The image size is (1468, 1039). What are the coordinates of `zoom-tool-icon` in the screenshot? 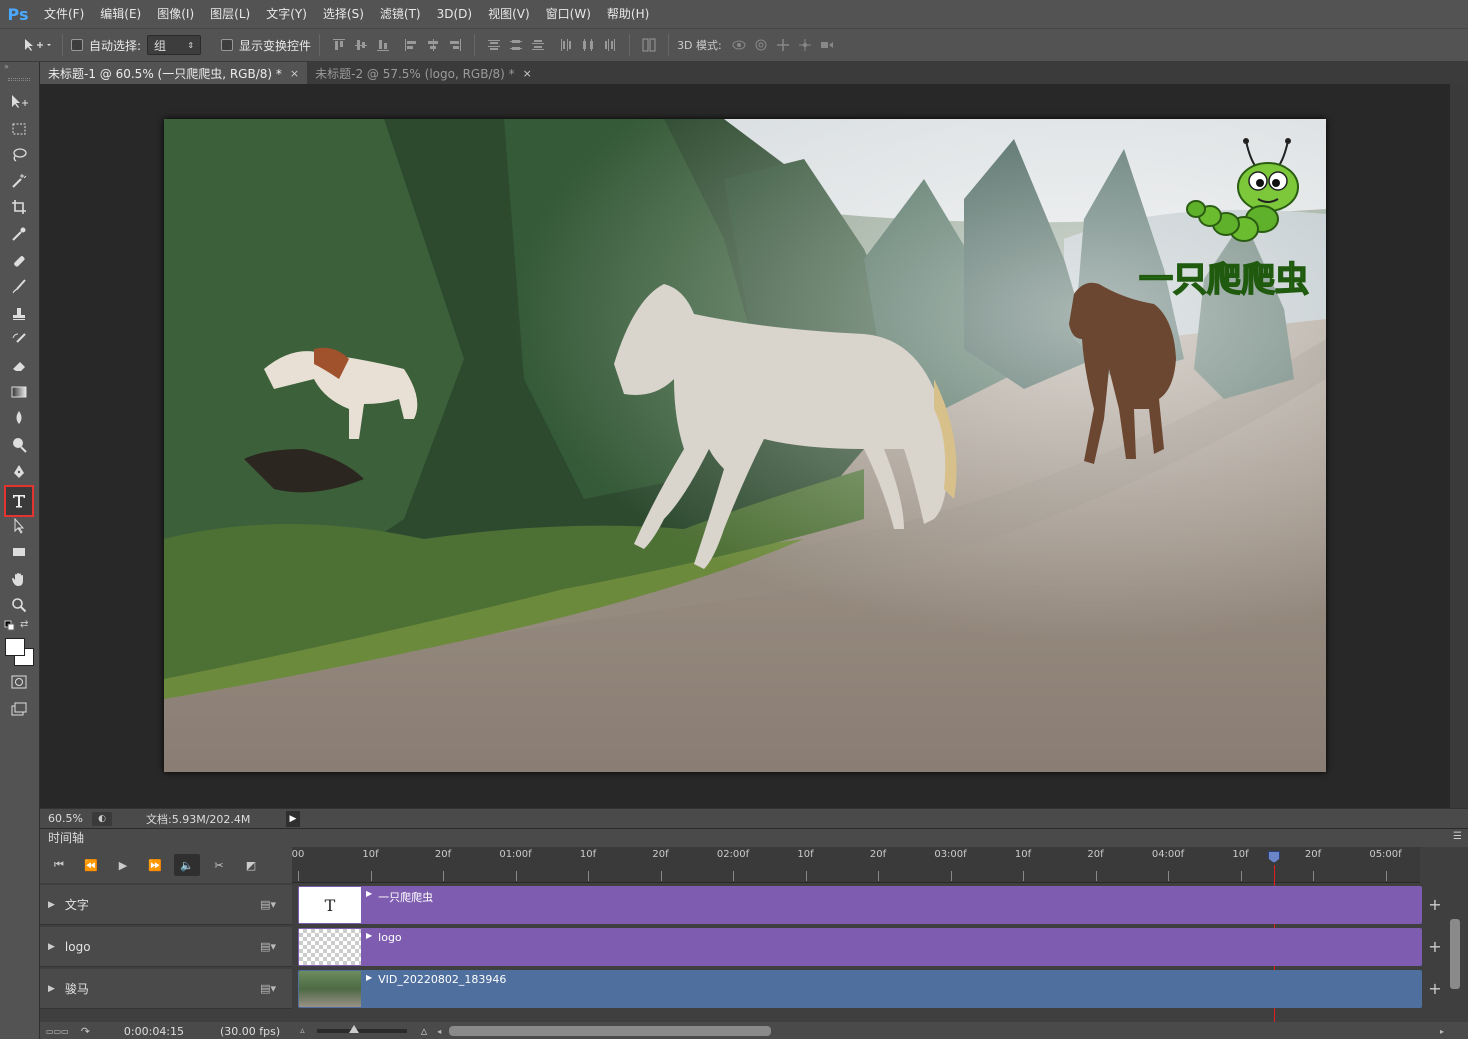 It's located at (19, 605).